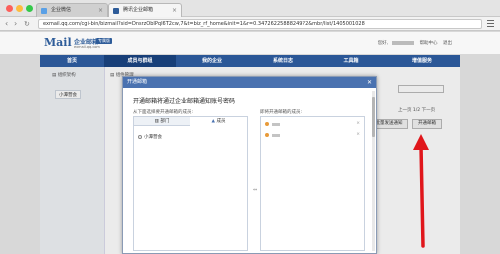 The width and height of the screenshot is (500, 254). What do you see at coordinates (351, 61) in the screenshot?
I see `nav-toolbox: 工具箱` at bounding box center [351, 61].